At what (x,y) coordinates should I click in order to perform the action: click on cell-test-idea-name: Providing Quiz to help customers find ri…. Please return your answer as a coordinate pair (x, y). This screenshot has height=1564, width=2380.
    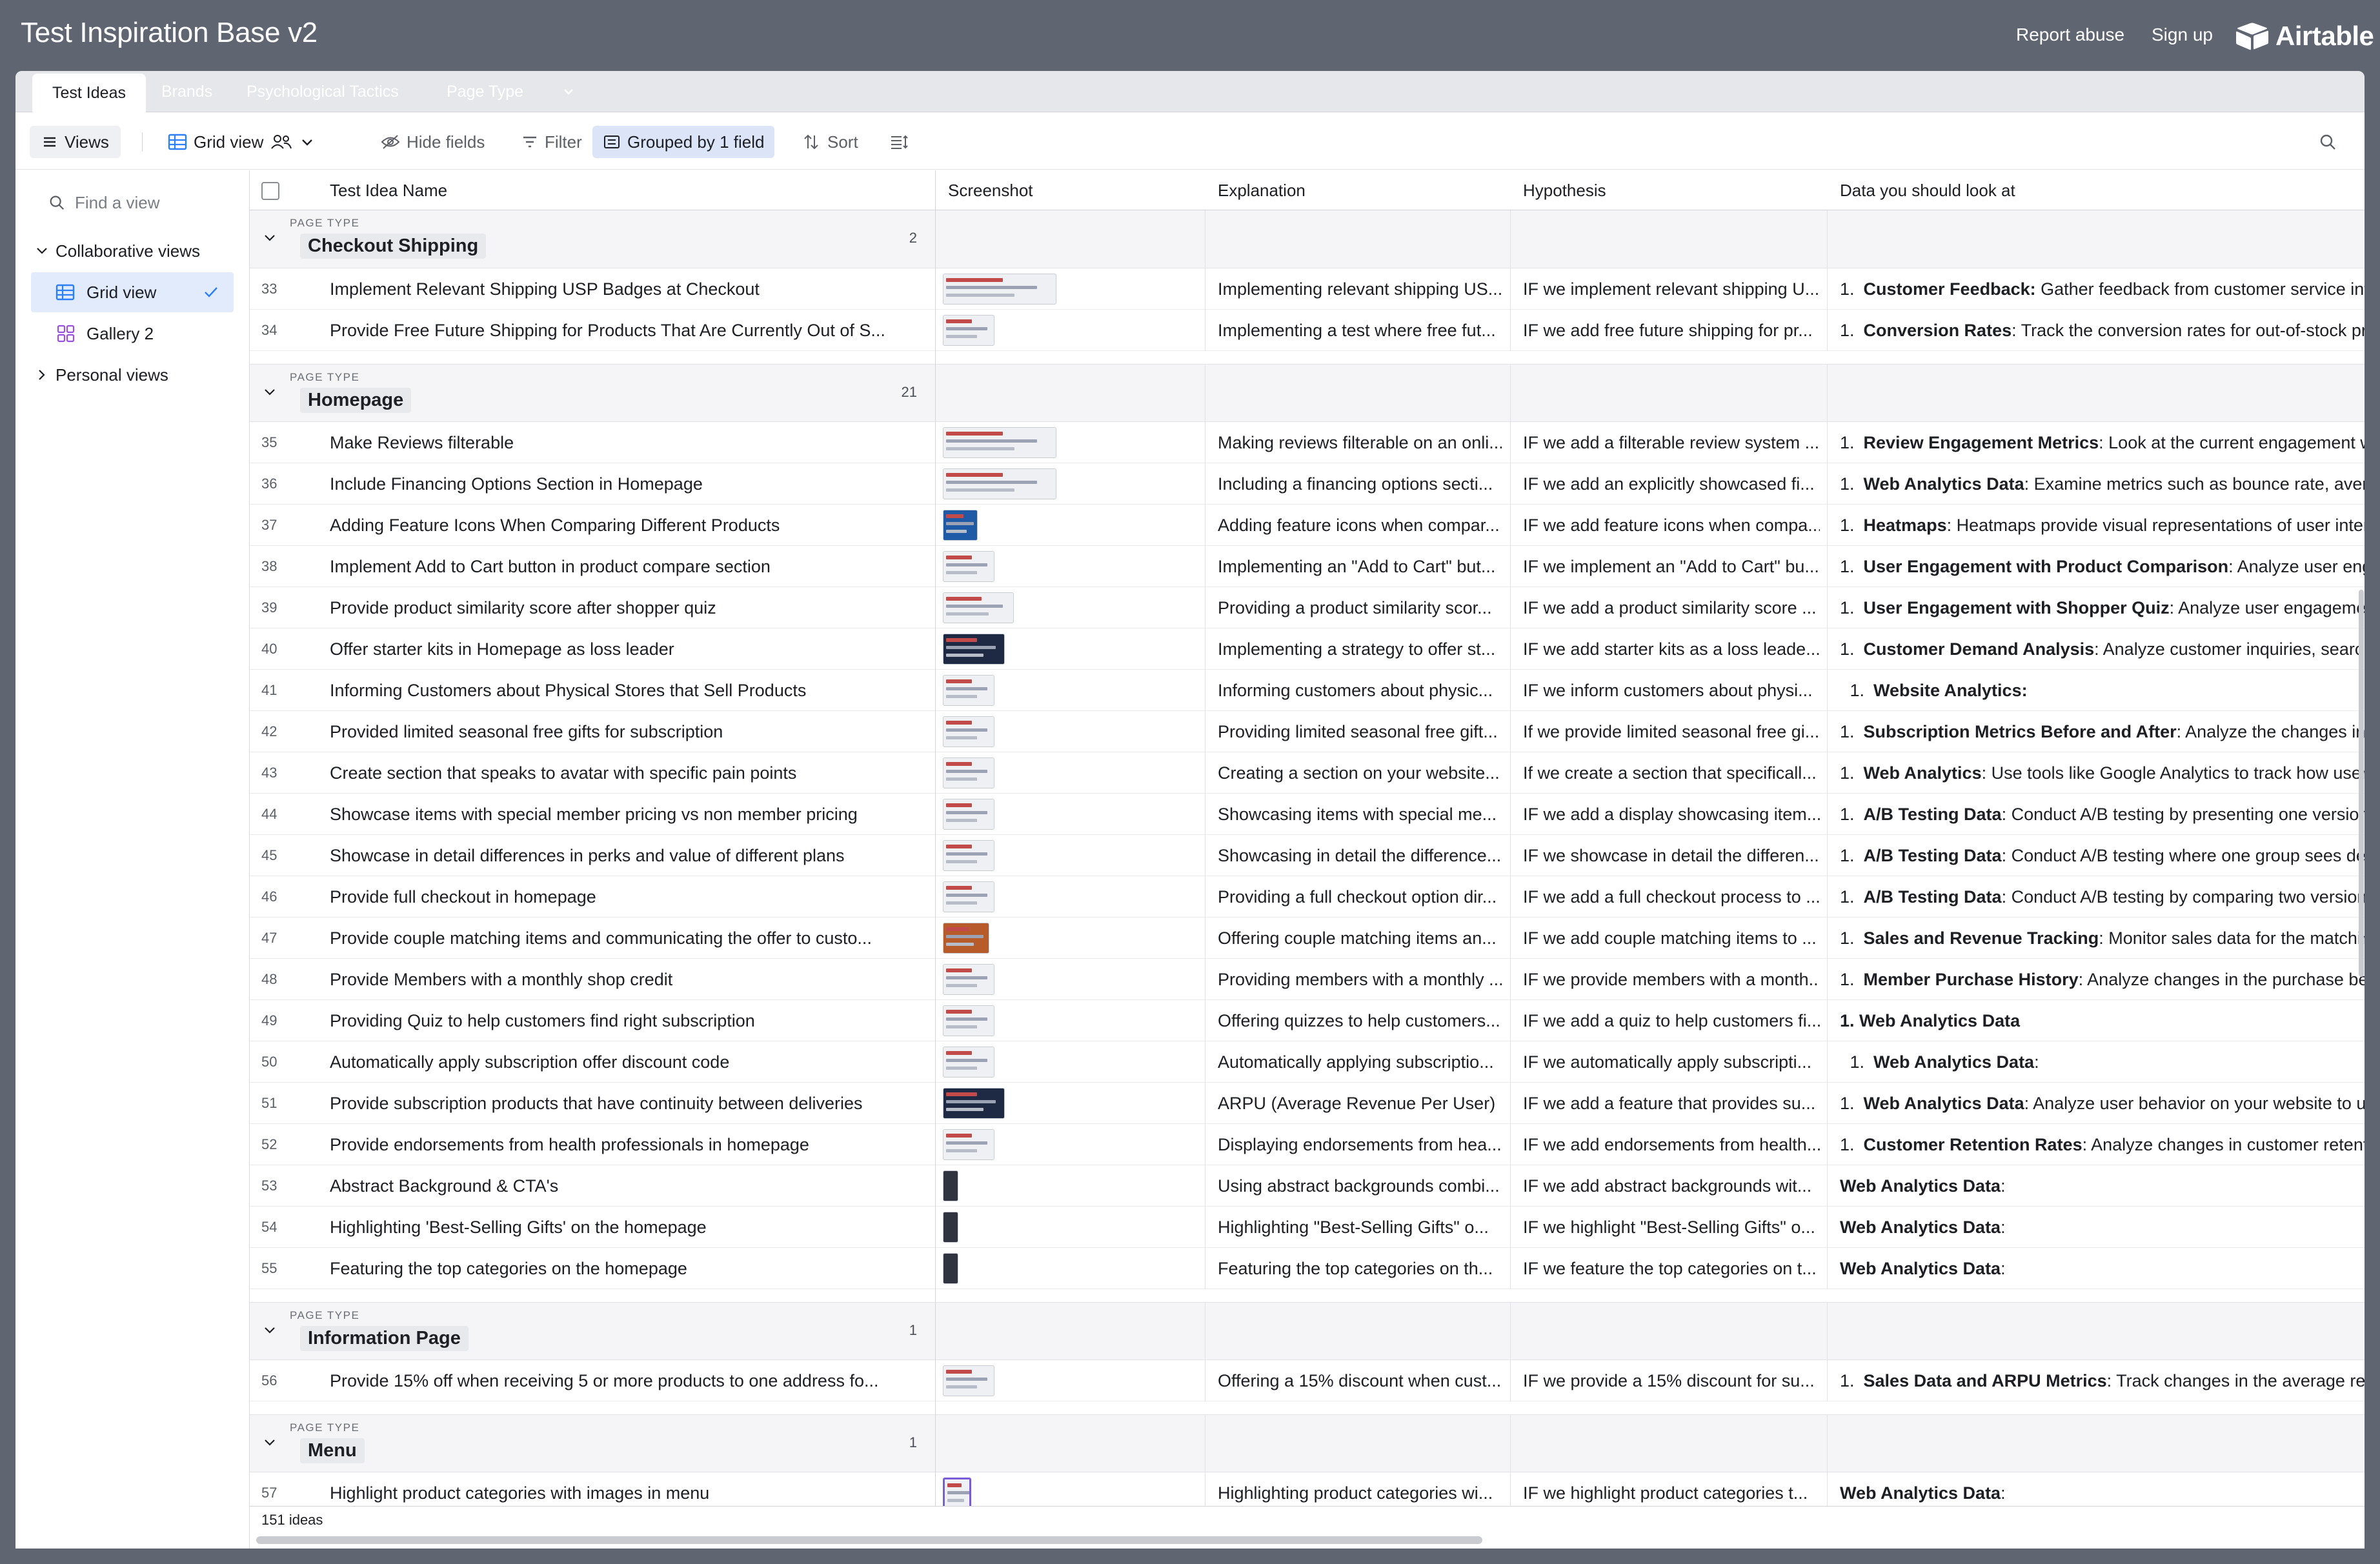
    Looking at the image, I should click on (626, 1020).